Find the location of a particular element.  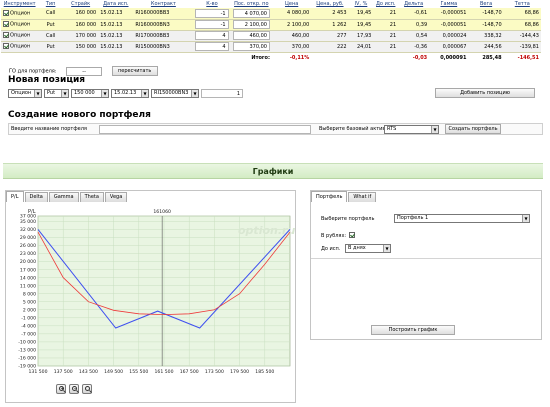

zoom-in-icon: + is located at coordinates (61, 389).